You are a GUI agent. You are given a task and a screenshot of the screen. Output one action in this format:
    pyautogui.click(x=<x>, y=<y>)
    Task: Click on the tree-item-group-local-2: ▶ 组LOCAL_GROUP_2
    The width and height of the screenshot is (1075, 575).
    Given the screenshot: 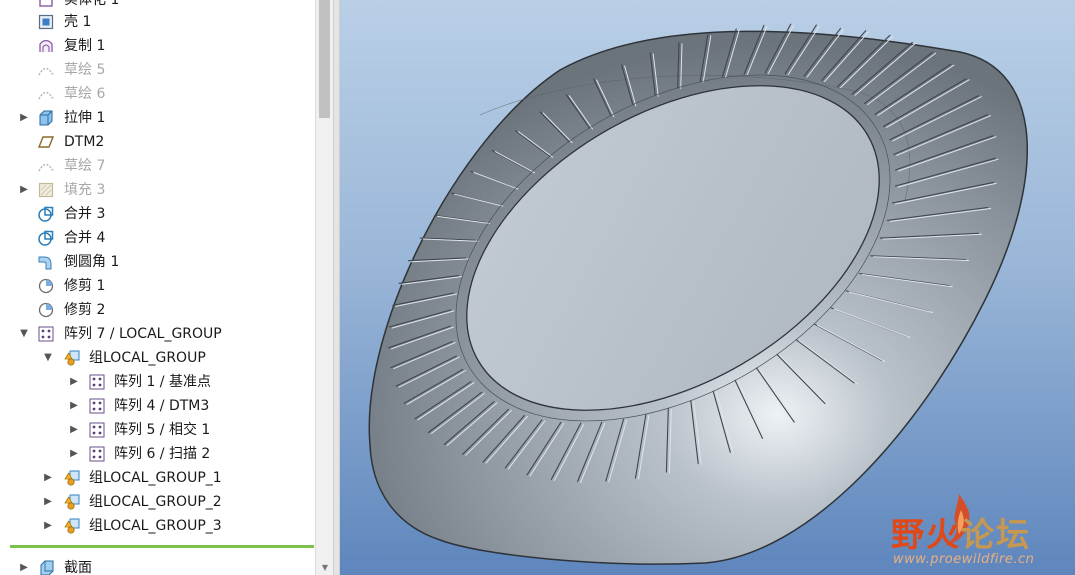 What is the action you would take?
    pyautogui.click(x=157, y=502)
    